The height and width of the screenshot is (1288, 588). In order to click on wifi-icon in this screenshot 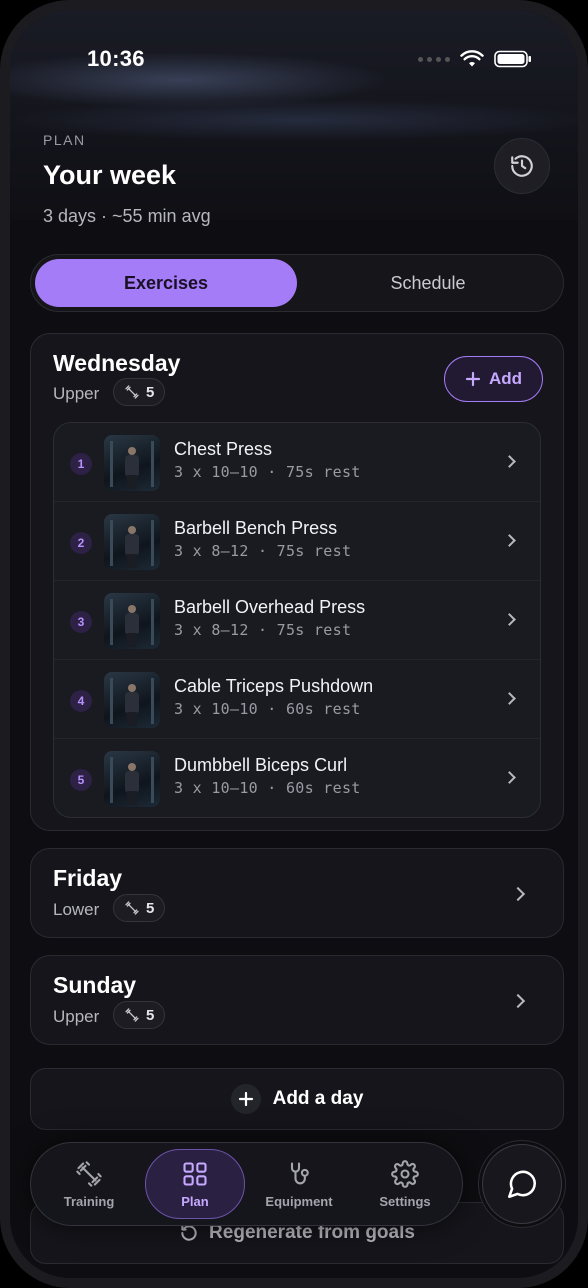, I will do `click(472, 58)`.